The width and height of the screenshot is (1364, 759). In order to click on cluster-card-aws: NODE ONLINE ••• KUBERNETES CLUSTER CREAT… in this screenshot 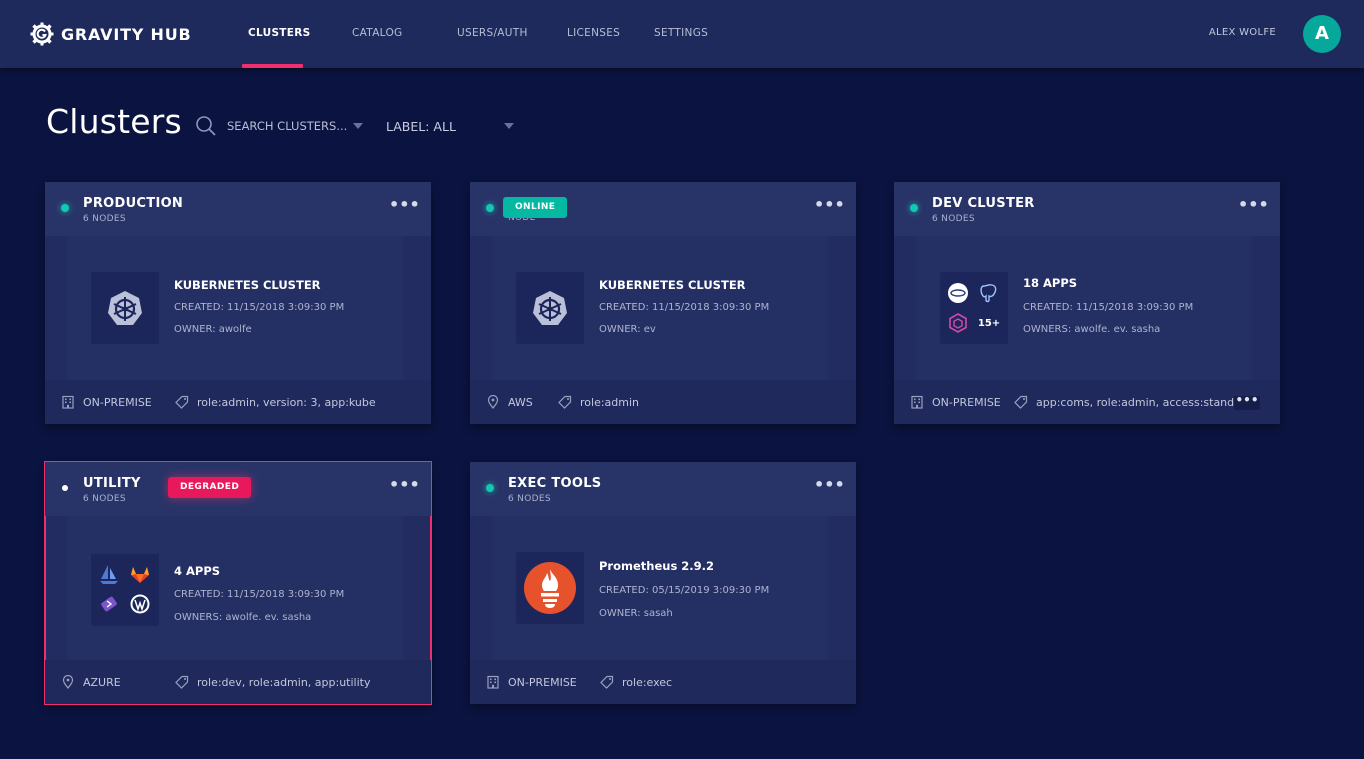, I will do `click(663, 303)`.